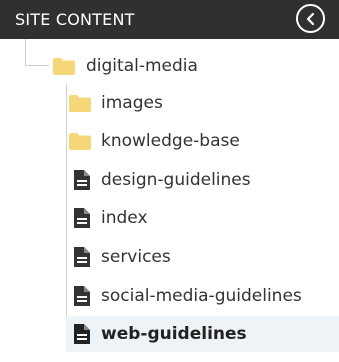 Image resolution: width=339 pixels, height=362 pixels. Describe the element at coordinates (169, 103) in the screenshot. I see `tree-item-images: images` at that location.